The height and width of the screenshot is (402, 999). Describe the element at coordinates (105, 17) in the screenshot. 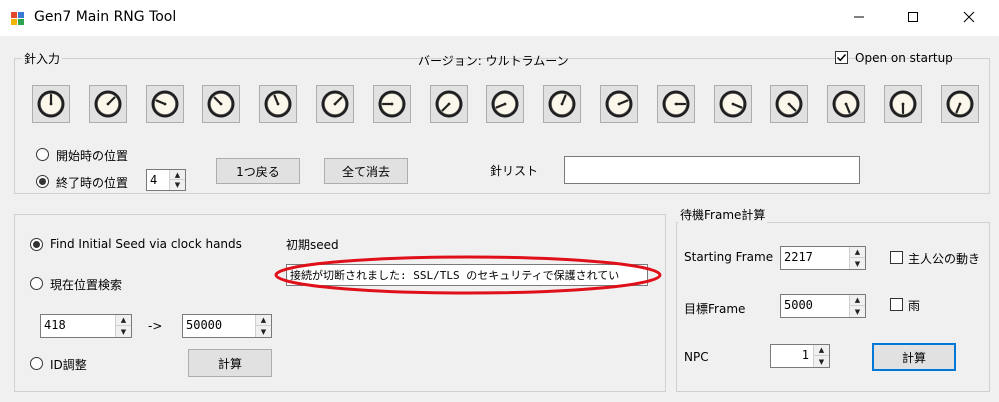

I see `window-title: Gen7 Main RNG Tool` at that location.